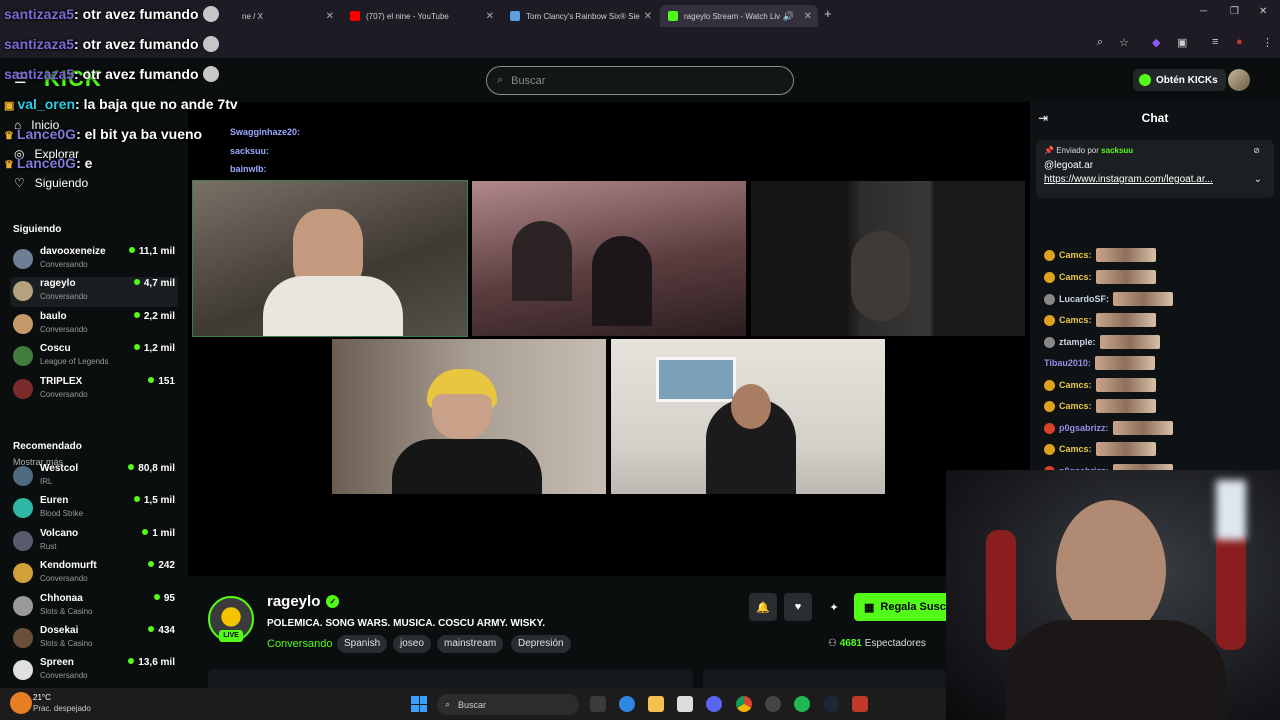  Describe the element at coordinates (421, 16) in the screenshot. I see `browser-tab-youtube: (707) el nine - YouTube ✕` at that location.